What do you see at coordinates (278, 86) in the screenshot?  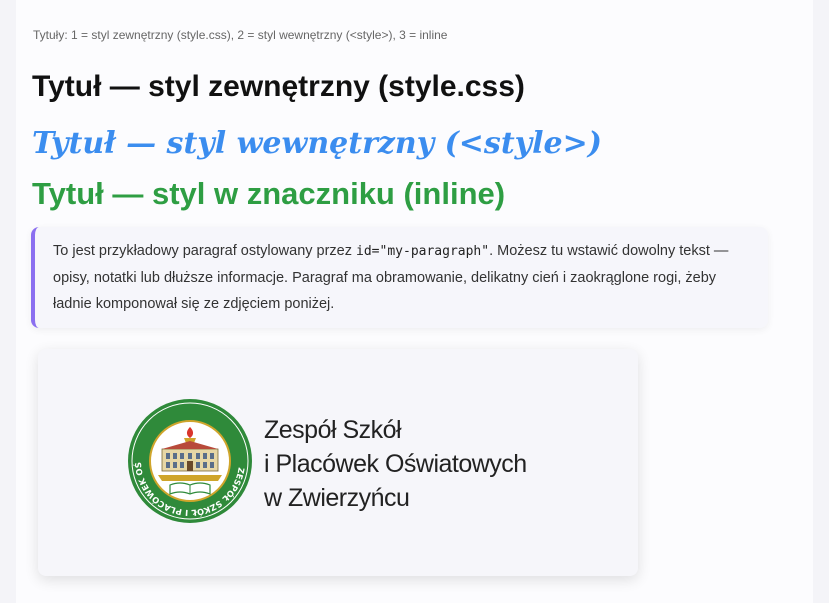 I see `heading-external-style: Tytuł — styl zewnętrzny (style.css)` at bounding box center [278, 86].